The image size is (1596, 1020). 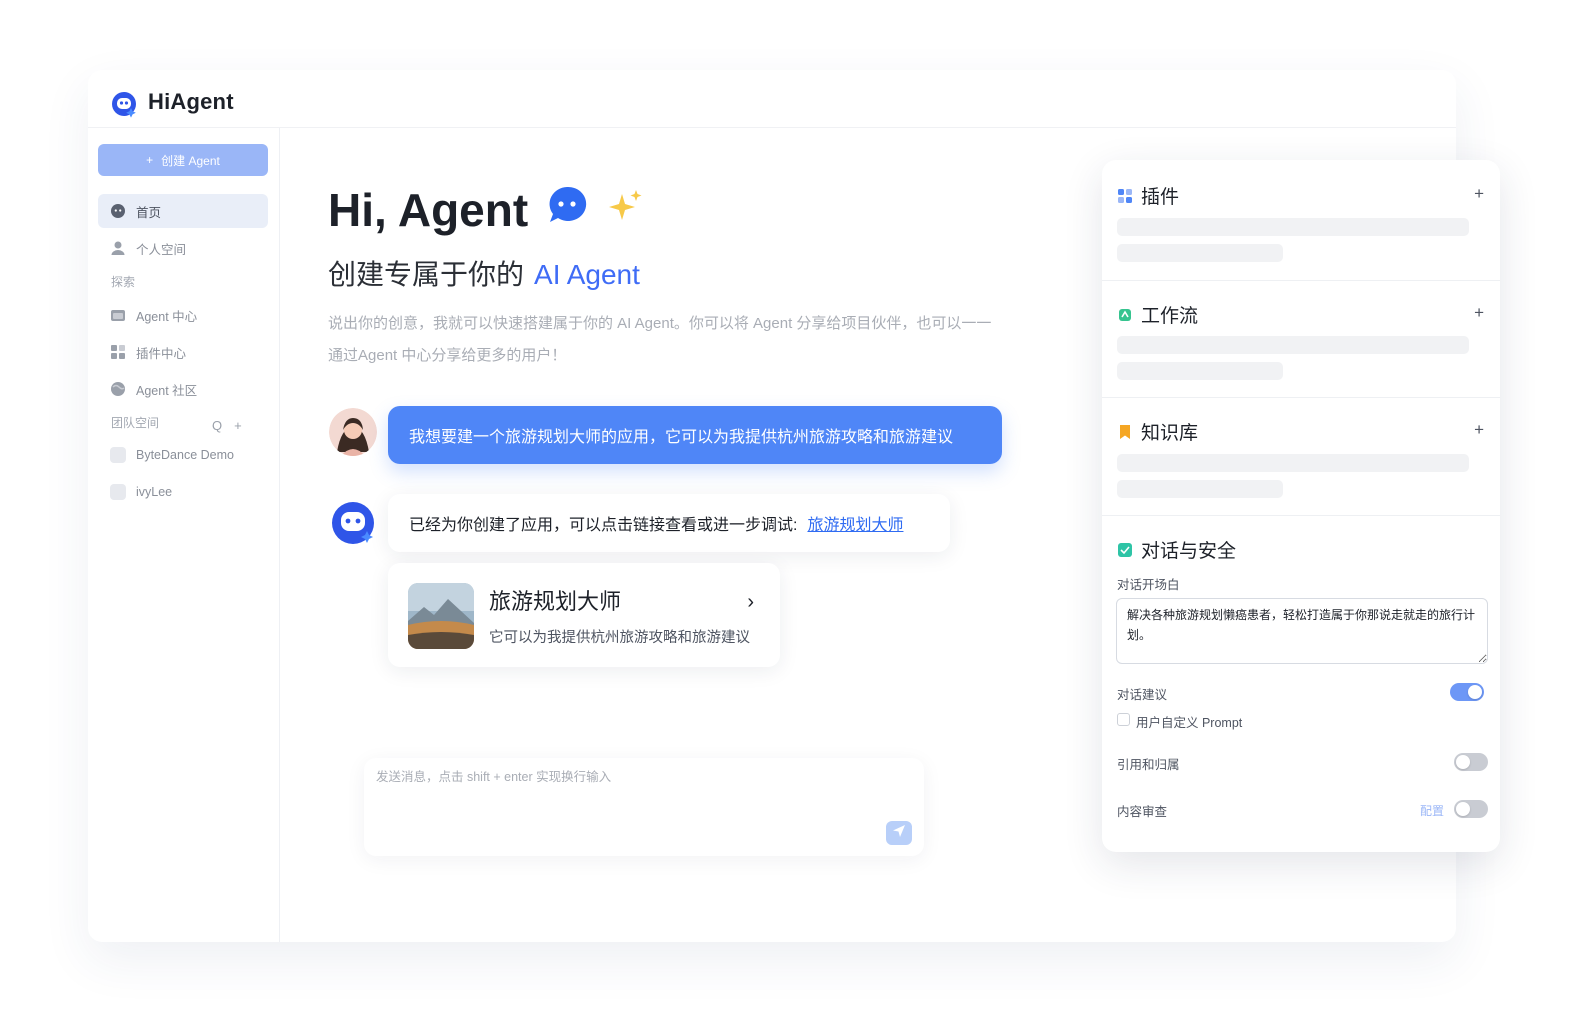 What do you see at coordinates (1479, 313) in the screenshot?
I see `add-workflow-button: +` at bounding box center [1479, 313].